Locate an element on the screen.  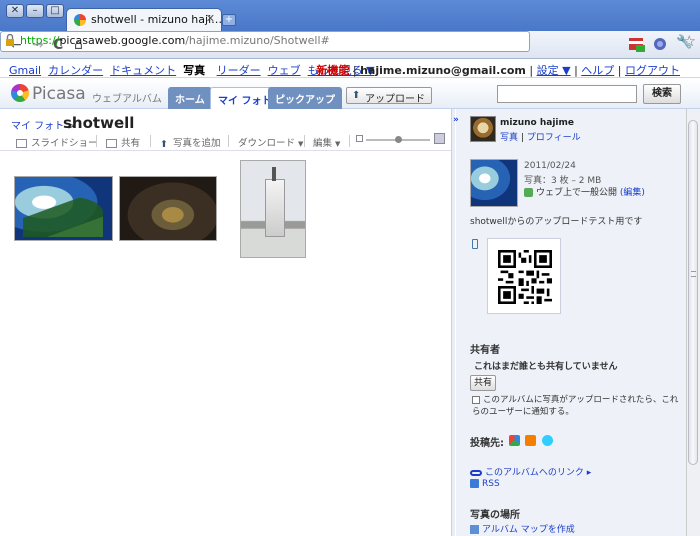
wrench-icon: 🔧 is located at coordinates (684, 42).